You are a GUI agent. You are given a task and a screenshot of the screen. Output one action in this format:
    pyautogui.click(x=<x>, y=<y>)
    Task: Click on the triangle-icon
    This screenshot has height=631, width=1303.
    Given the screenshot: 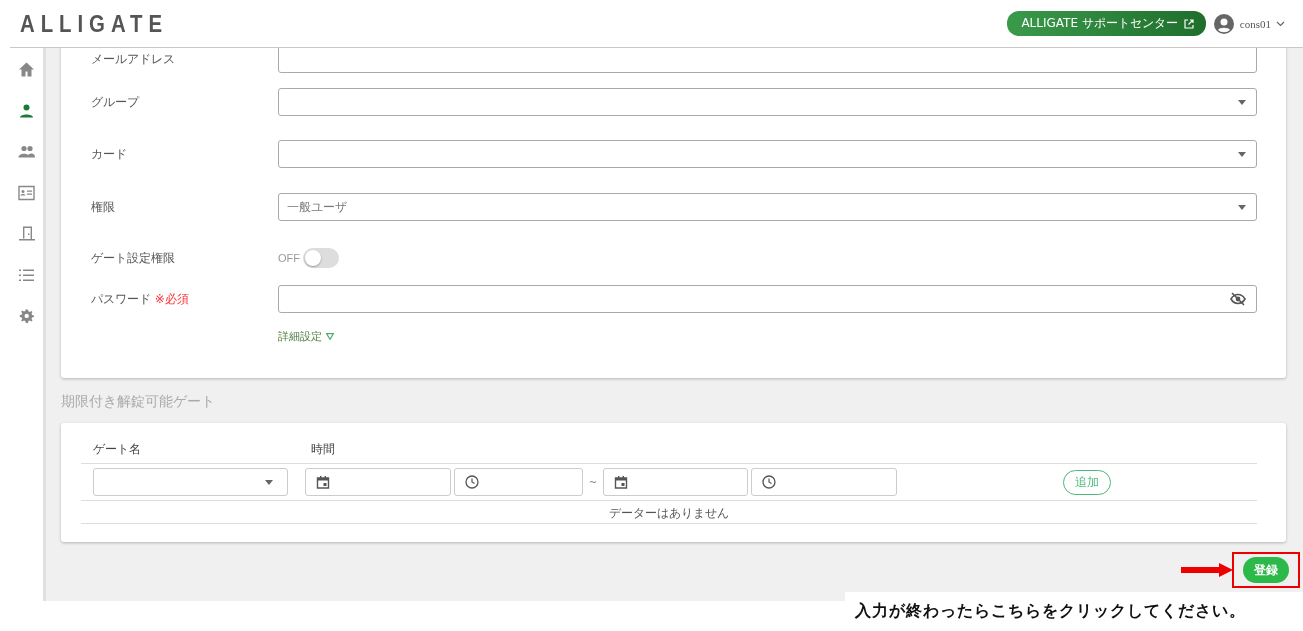 What is the action you would take?
    pyautogui.click(x=330, y=336)
    